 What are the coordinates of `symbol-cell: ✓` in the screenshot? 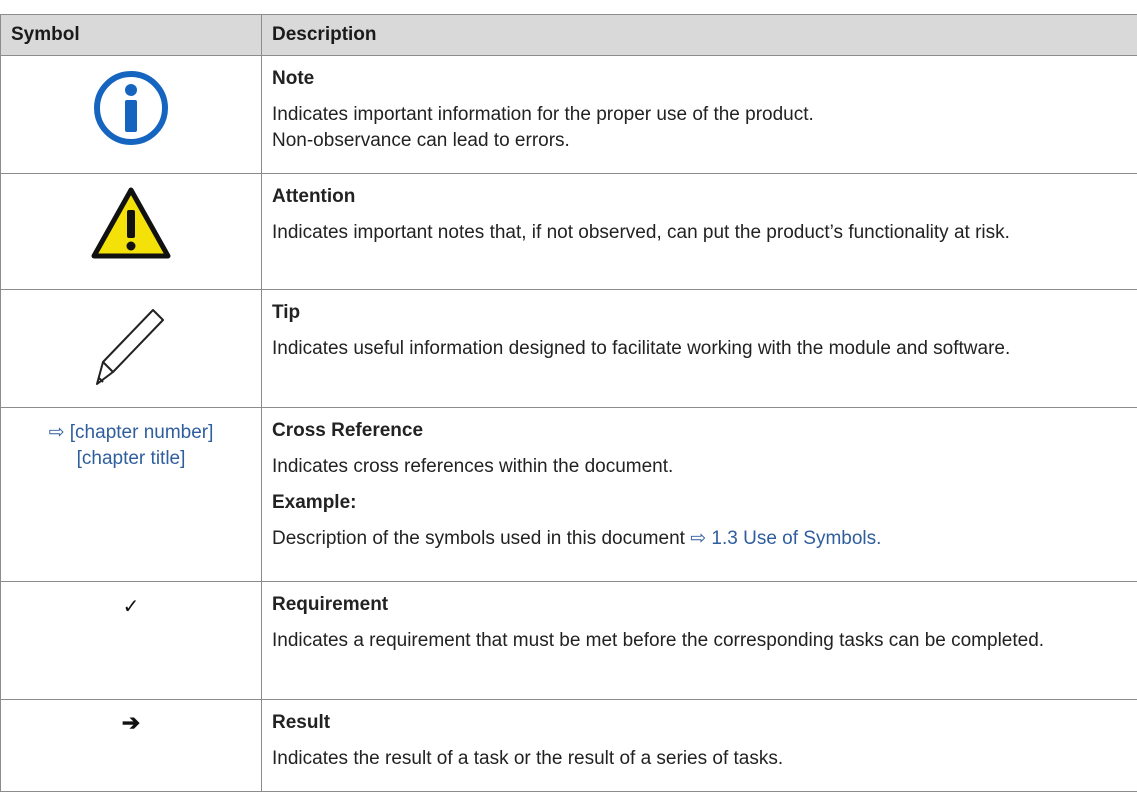 It's located at (131, 640).